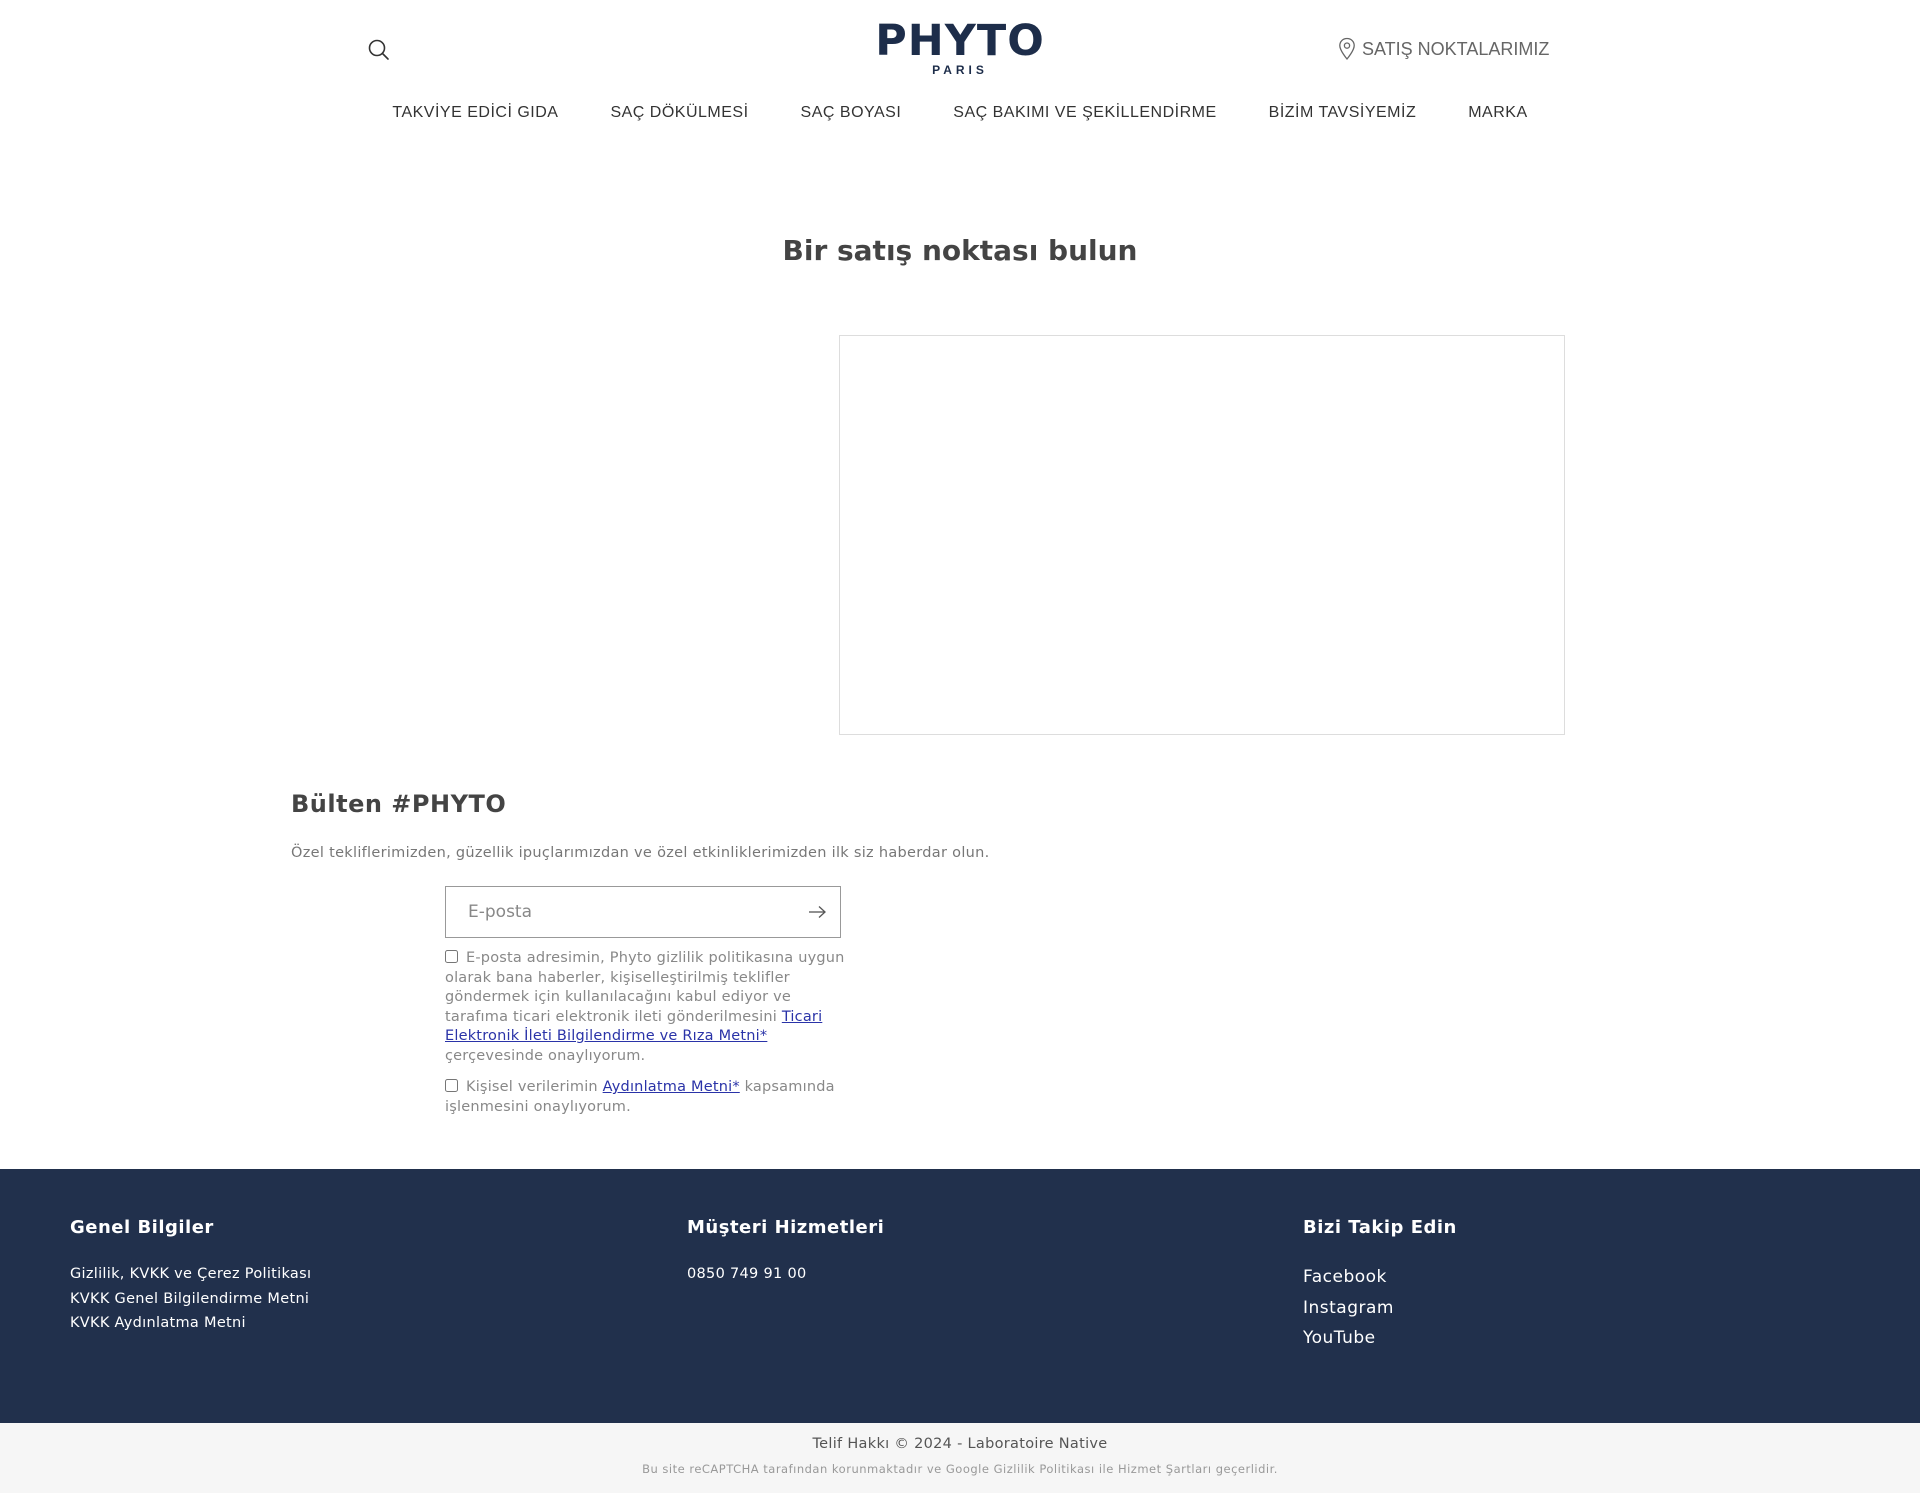  I want to click on consent2-text: Kişisel verilerimin, so click(534, 1087).